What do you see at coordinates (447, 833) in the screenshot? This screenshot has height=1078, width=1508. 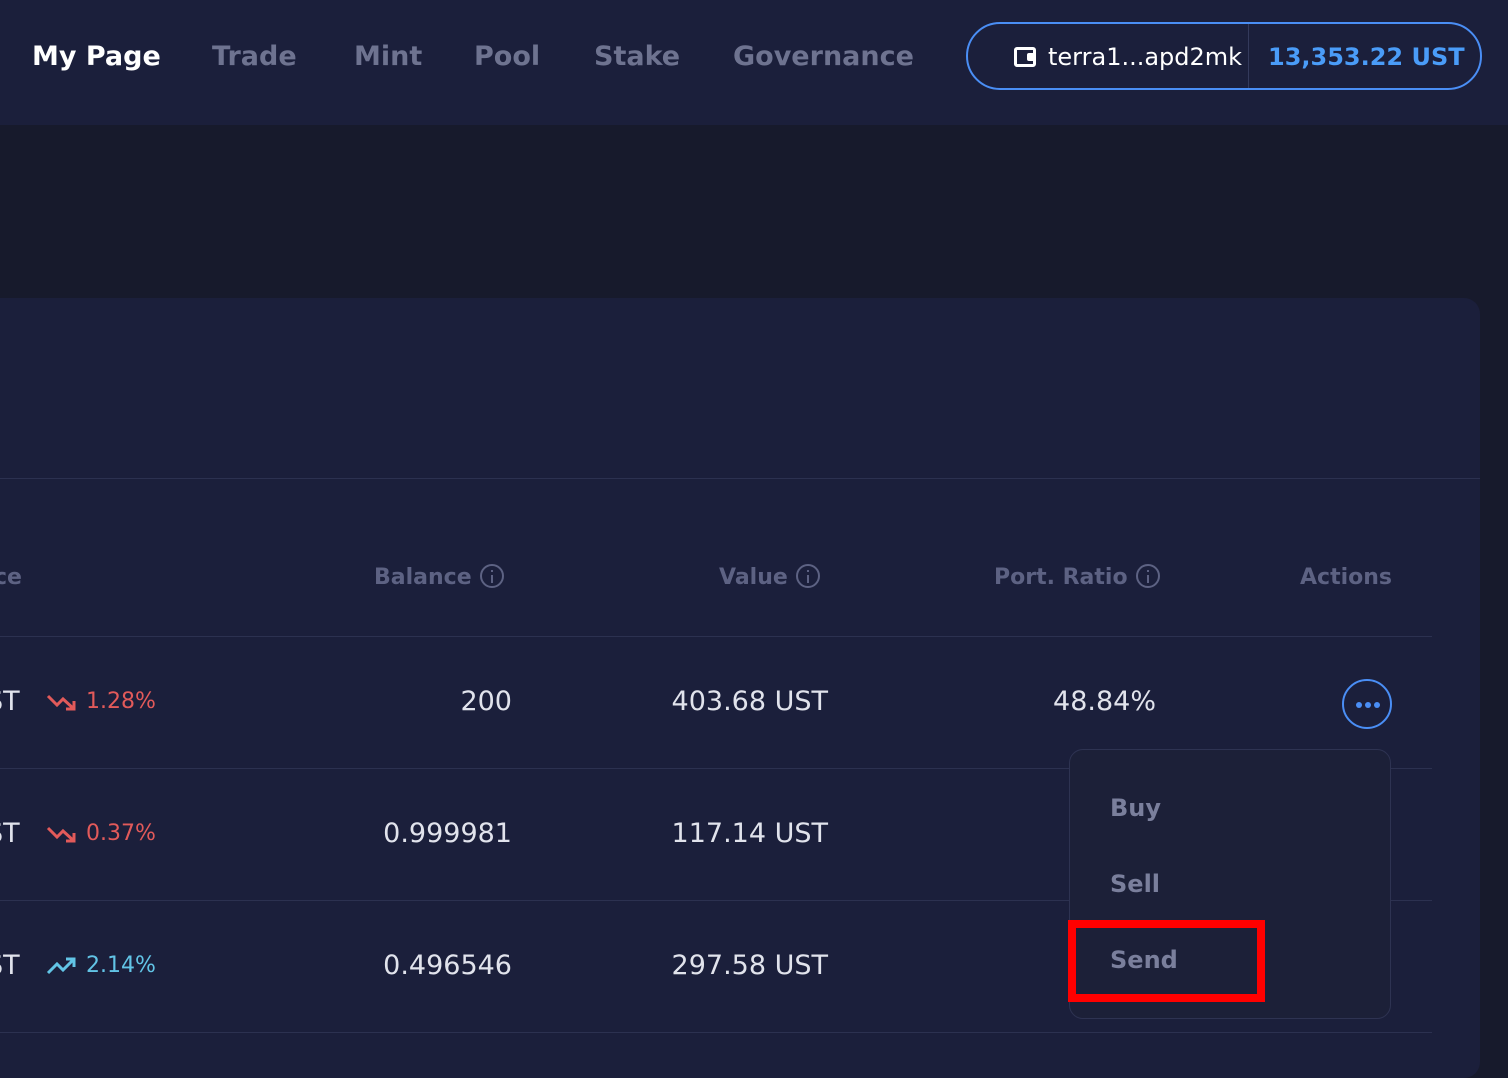 I see `balance-cell: 0.999981` at bounding box center [447, 833].